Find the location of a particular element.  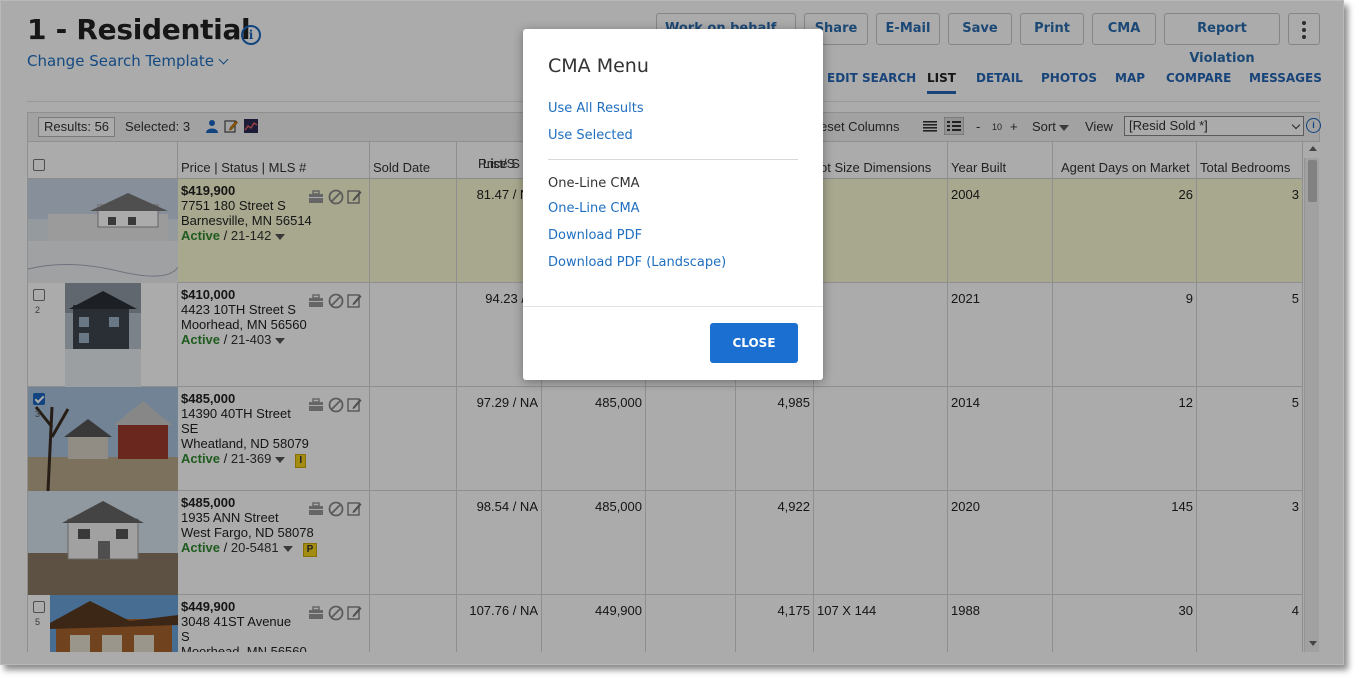

download-pdf-link: Download PDF is located at coordinates (595, 235).